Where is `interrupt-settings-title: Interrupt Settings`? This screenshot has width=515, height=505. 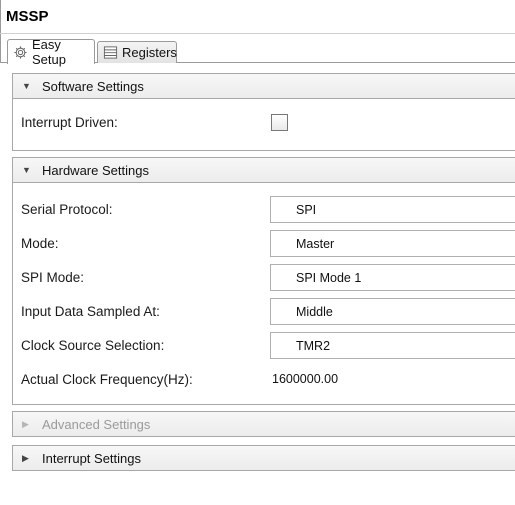
interrupt-settings-title: Interrupt Settings is located at coordinates (91, 458).